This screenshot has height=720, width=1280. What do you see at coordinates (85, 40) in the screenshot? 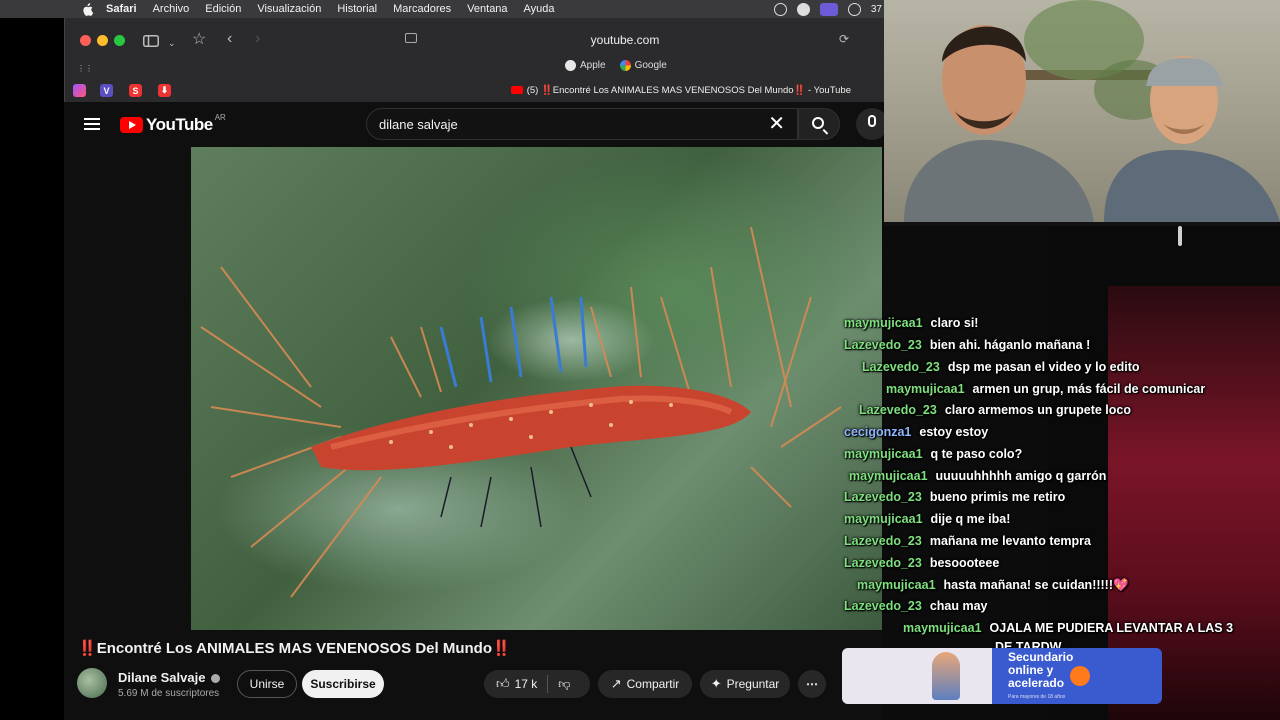
I see `close-window-button` at bounding box center [85, 40].